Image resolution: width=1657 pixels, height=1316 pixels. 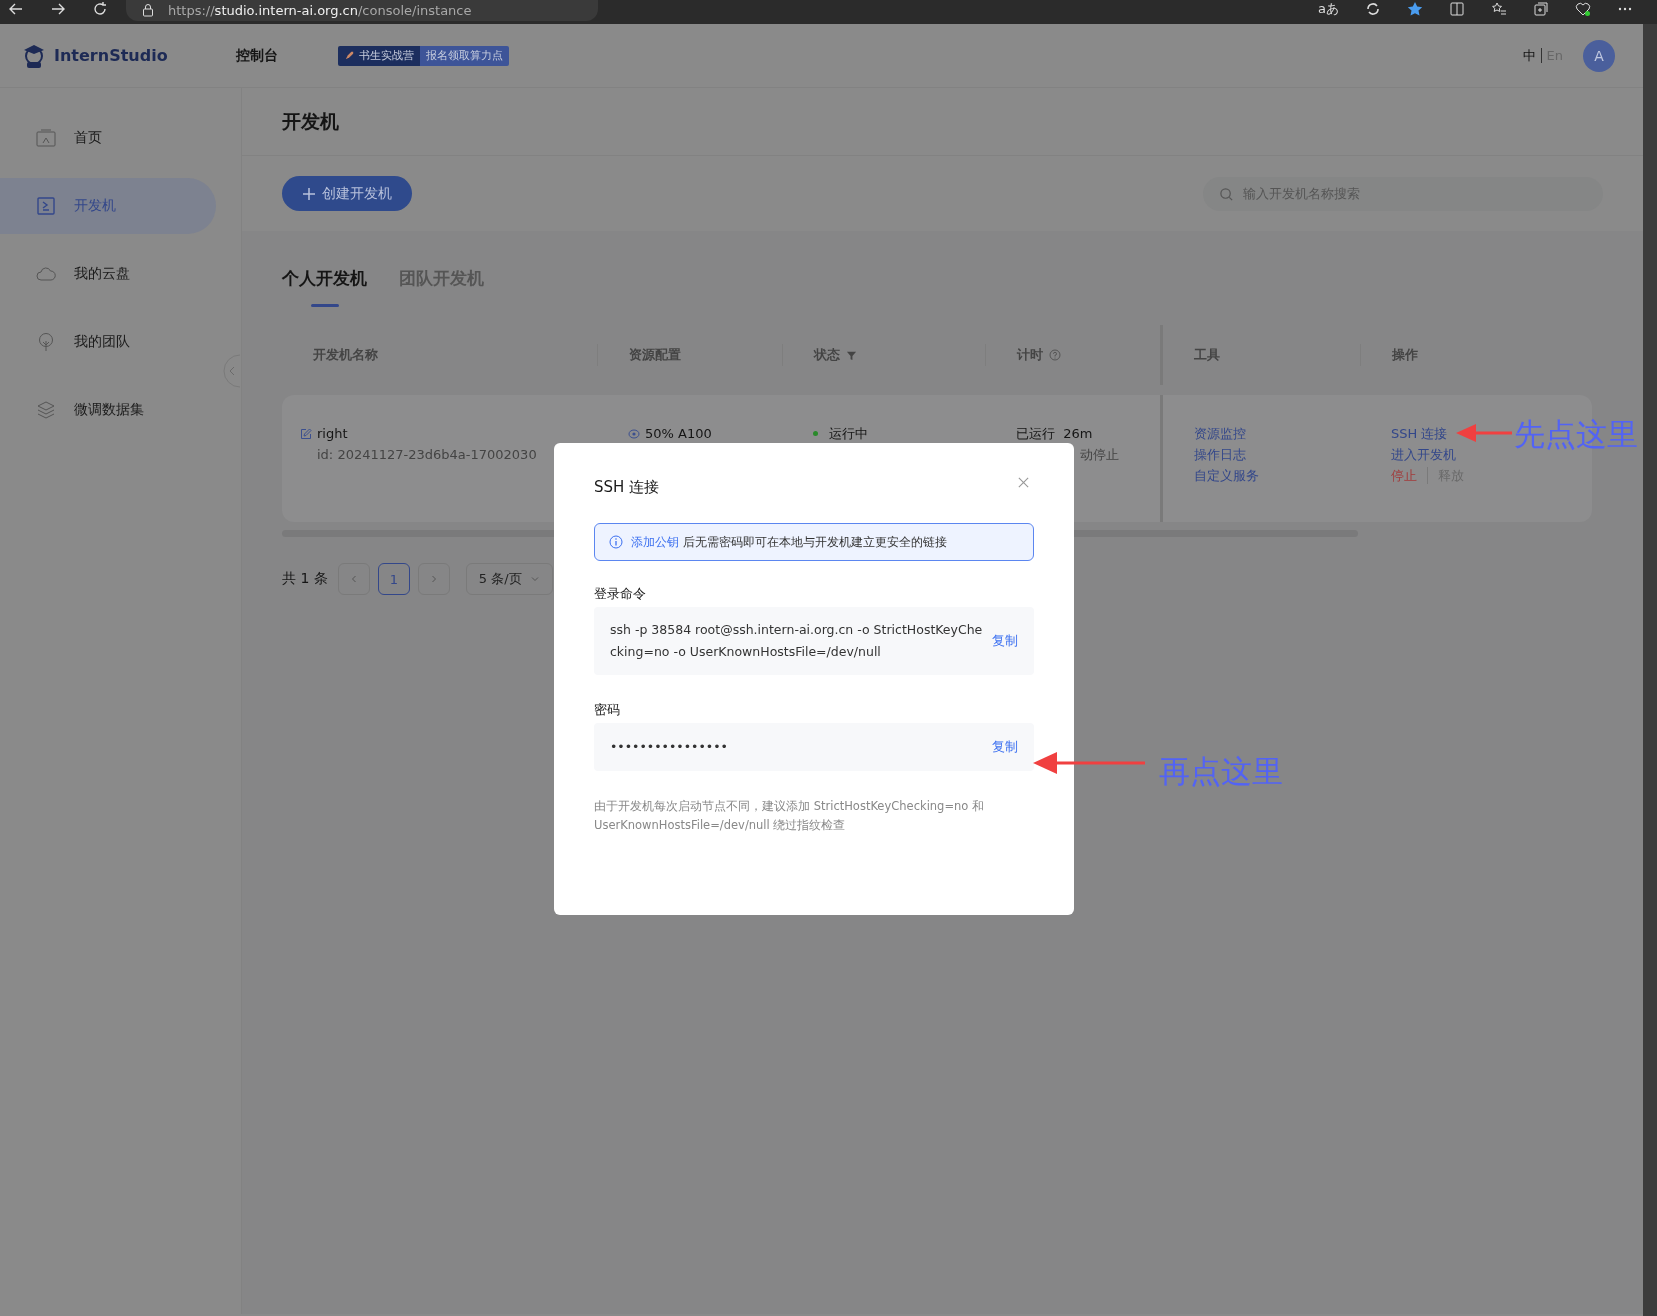 What do you see at coordinates (534, 579) in the screenshot?
I see `chevron-down-icon` at bounding box center [534, 579].